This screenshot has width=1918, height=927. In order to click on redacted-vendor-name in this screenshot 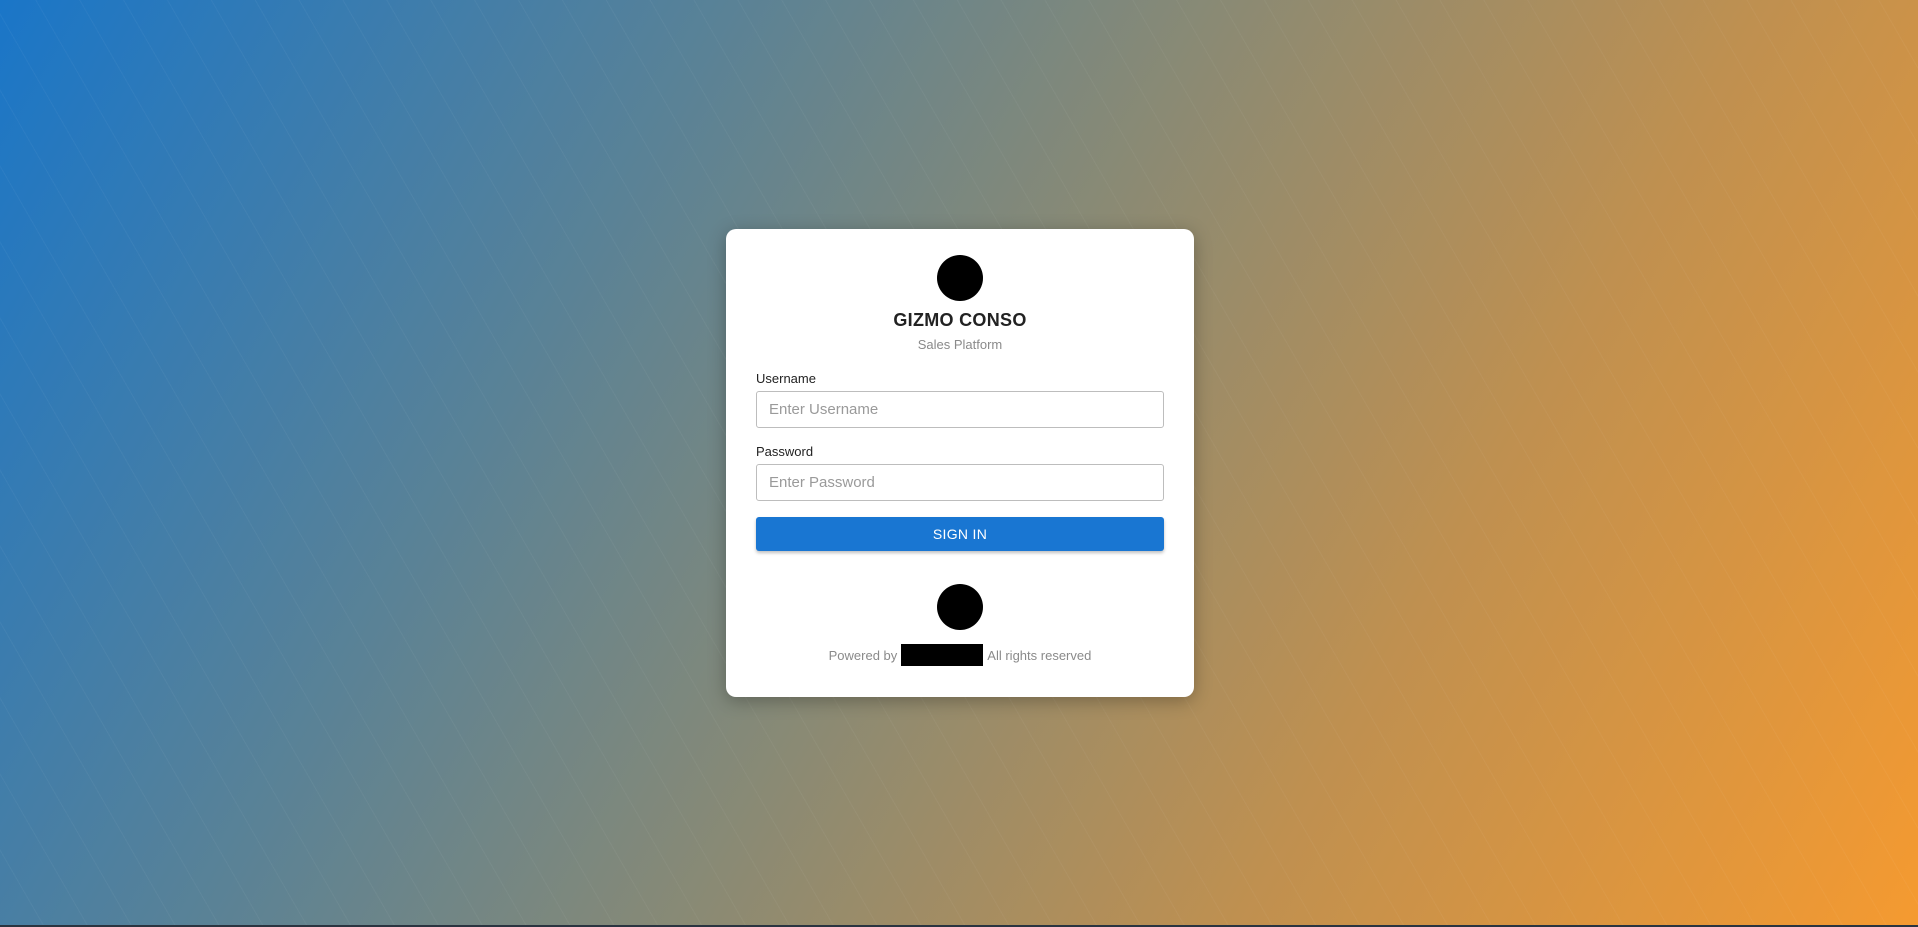, I will do `click(942, 655)`.